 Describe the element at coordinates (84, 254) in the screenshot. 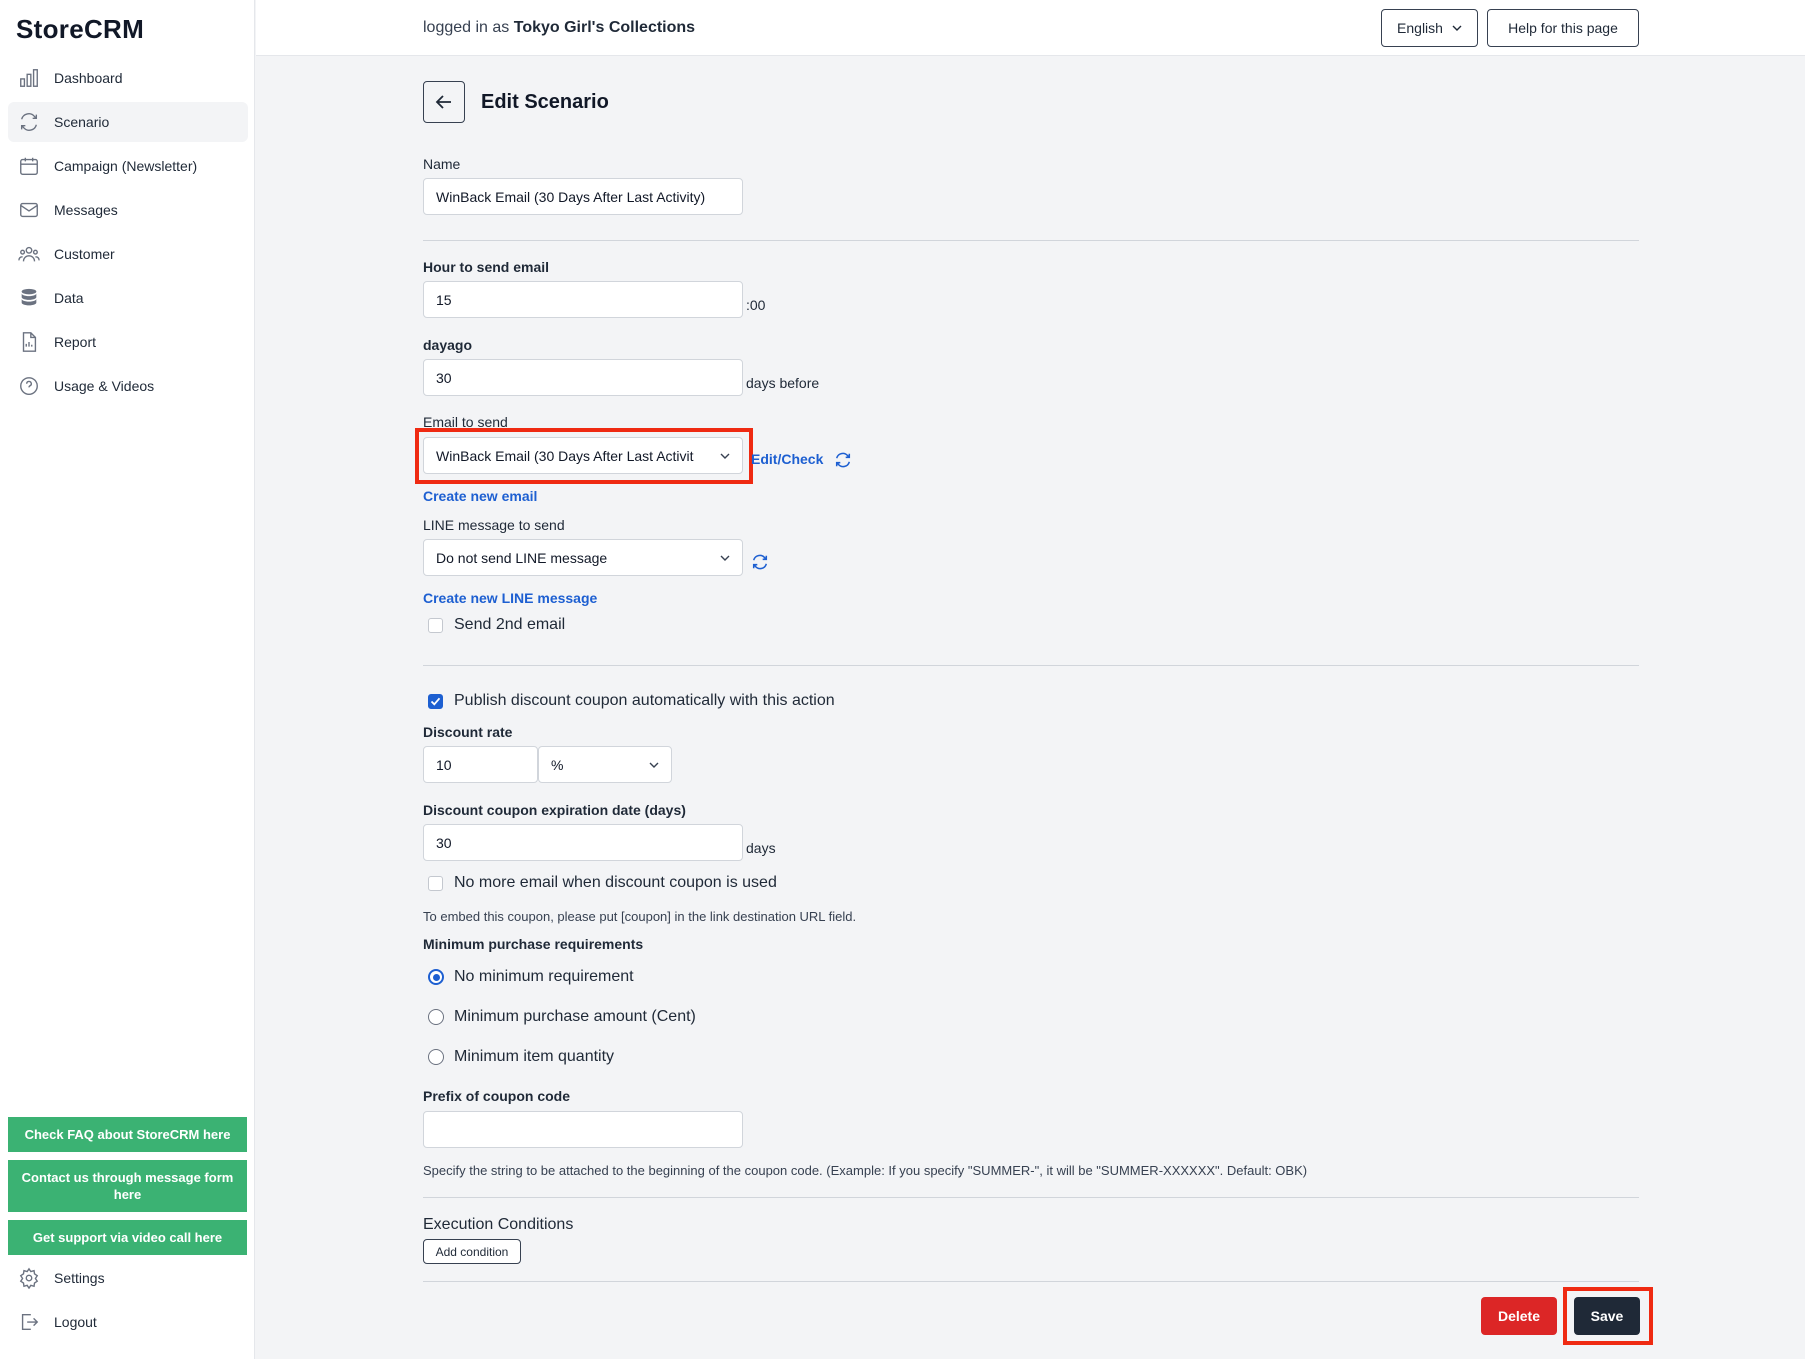

I see `sidebar-item-label: Customer` at that location.